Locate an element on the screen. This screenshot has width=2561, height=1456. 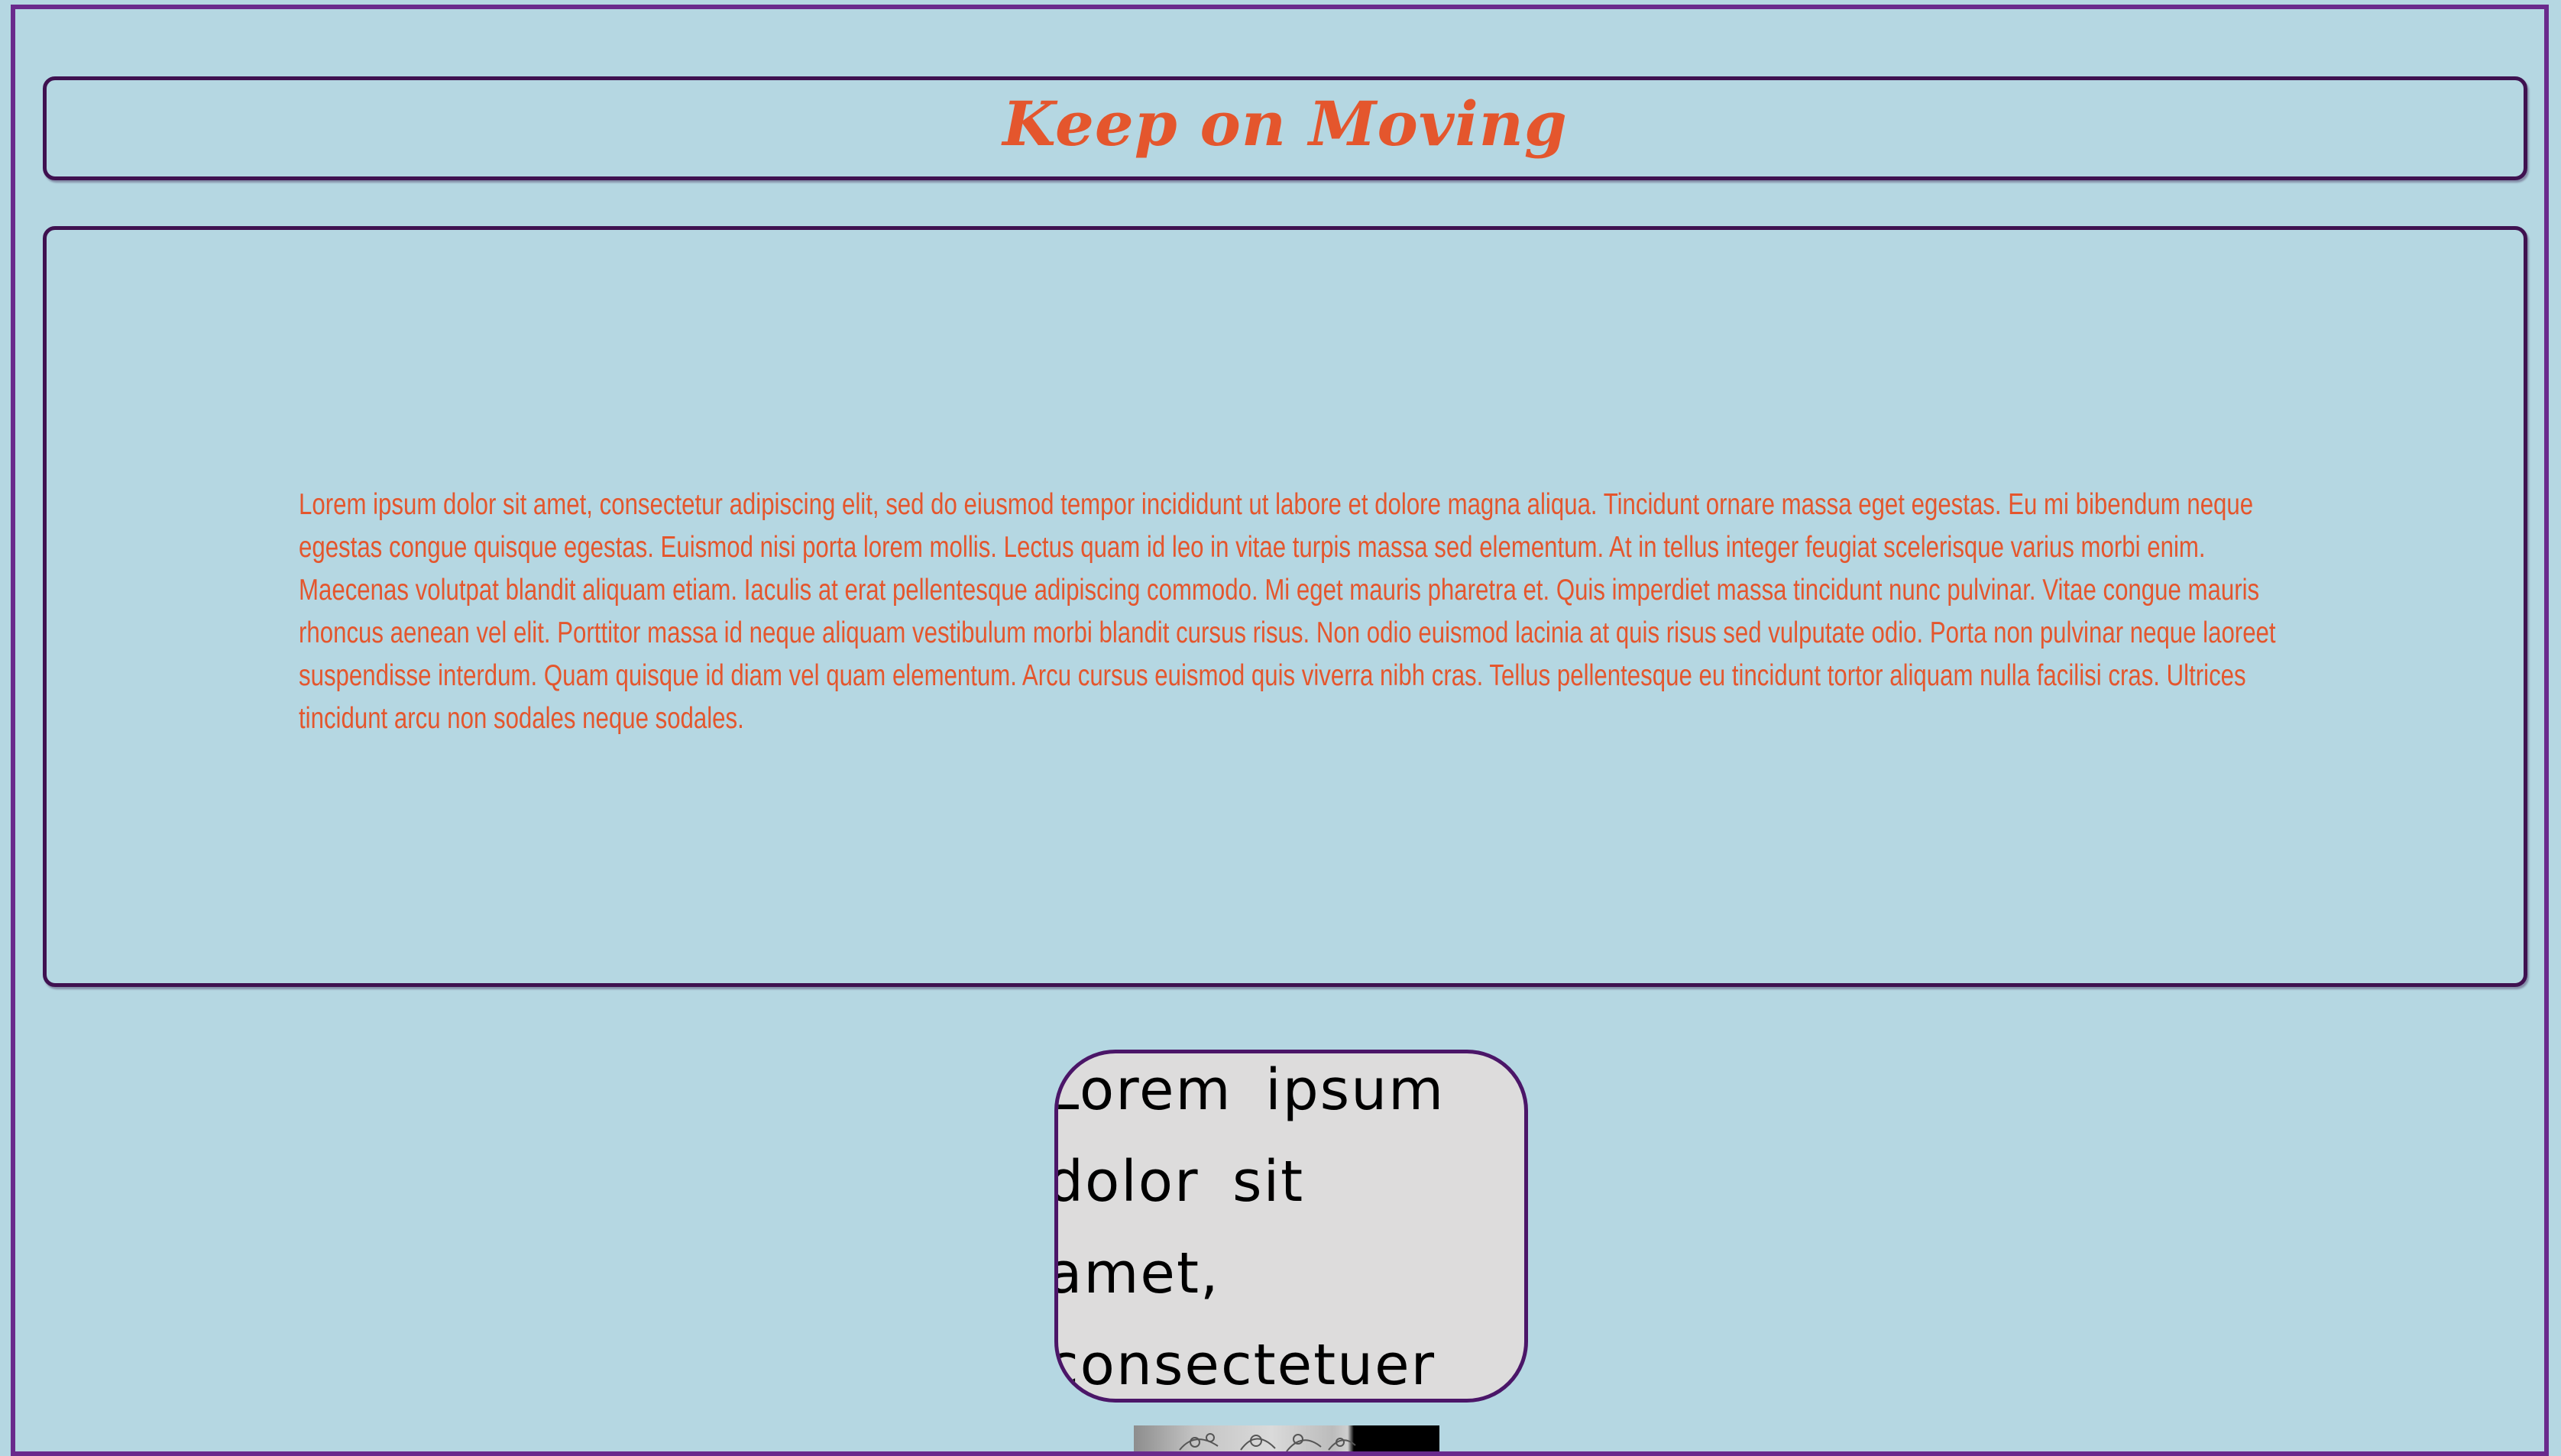
floral-ornament-icon is located at coordinates (1267, 1442).